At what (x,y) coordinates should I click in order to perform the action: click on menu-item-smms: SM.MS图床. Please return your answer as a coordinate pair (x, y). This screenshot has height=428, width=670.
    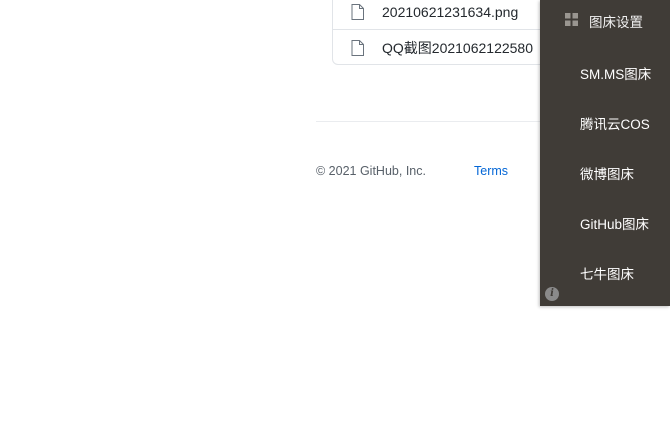
    Looking at the image, I should click on (605, 72).